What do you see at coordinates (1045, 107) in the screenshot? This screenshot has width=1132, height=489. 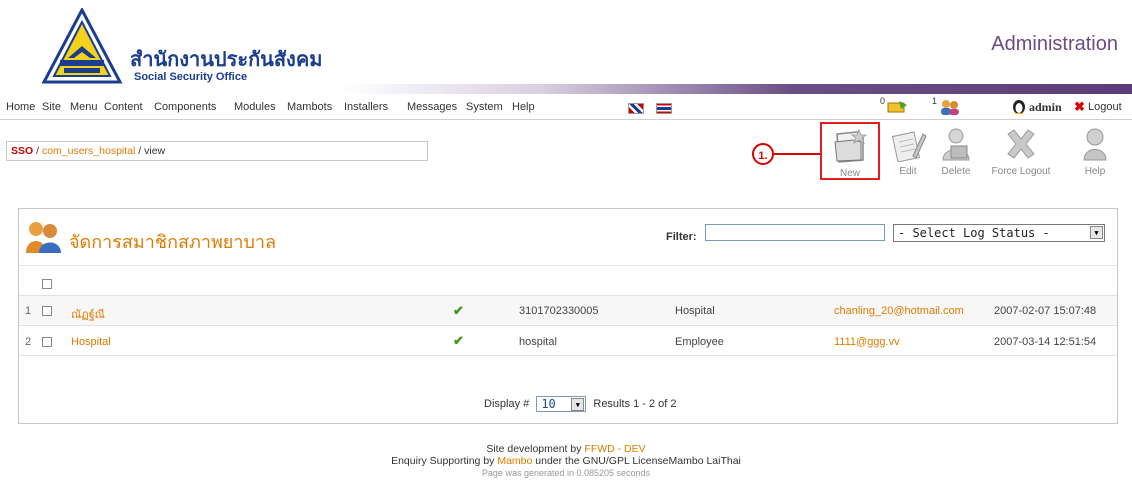 I see `admin-username: admin` at bounding box center [1045, 107].